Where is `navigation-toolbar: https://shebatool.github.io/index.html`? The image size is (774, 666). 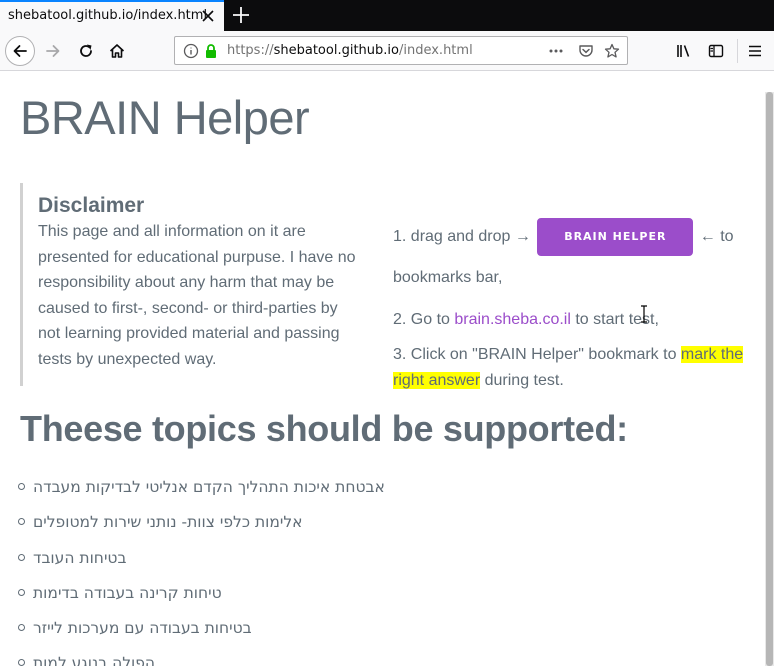
navigation-toolbar: https://shebatool.github.io/index.html is located at coordinates (387, 51).